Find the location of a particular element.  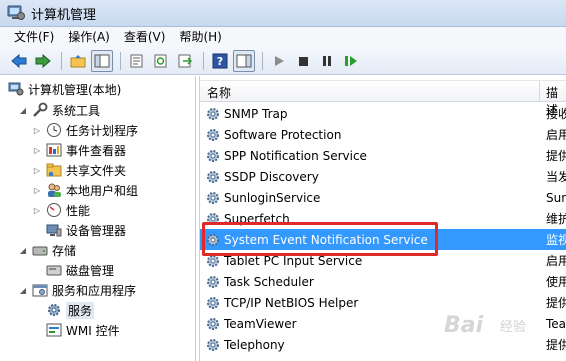

watermark-logo: Bai is located at coordinates (464, 325).